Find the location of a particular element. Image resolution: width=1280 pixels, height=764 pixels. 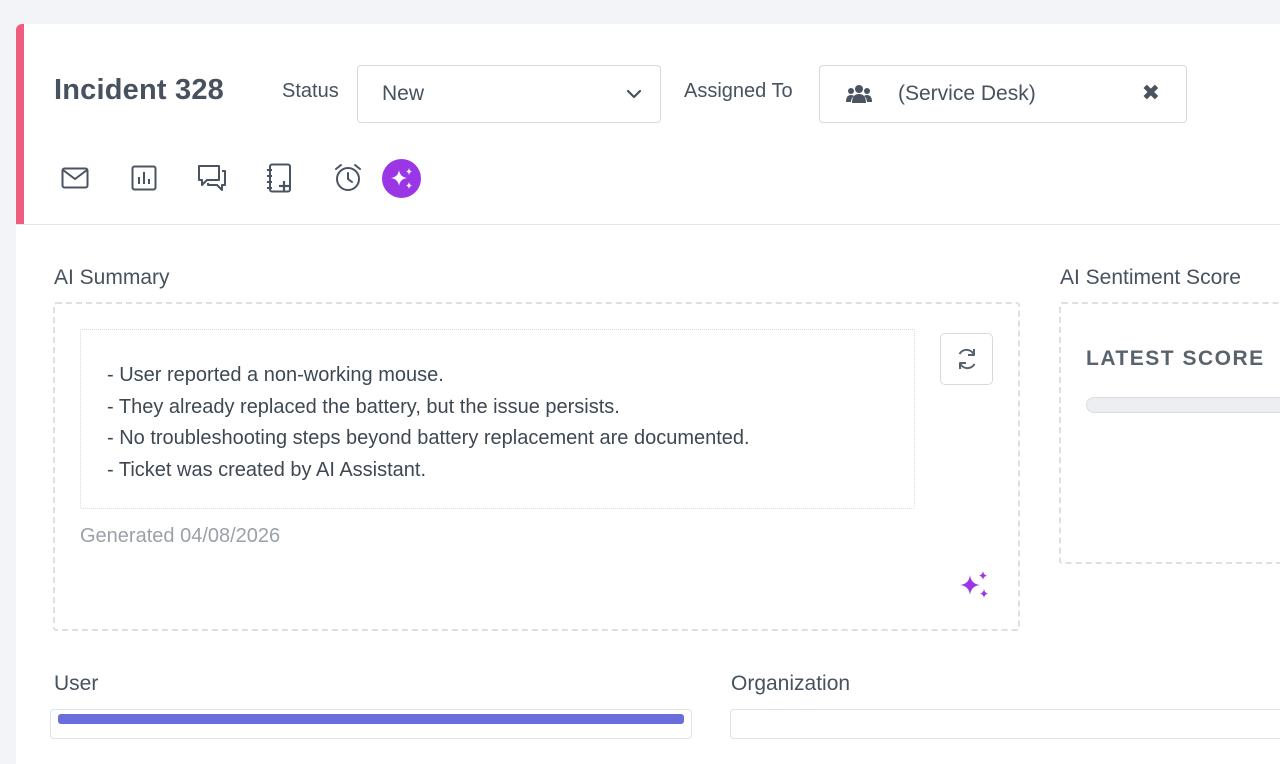

status-select: New is located at coordinates (509, 94).